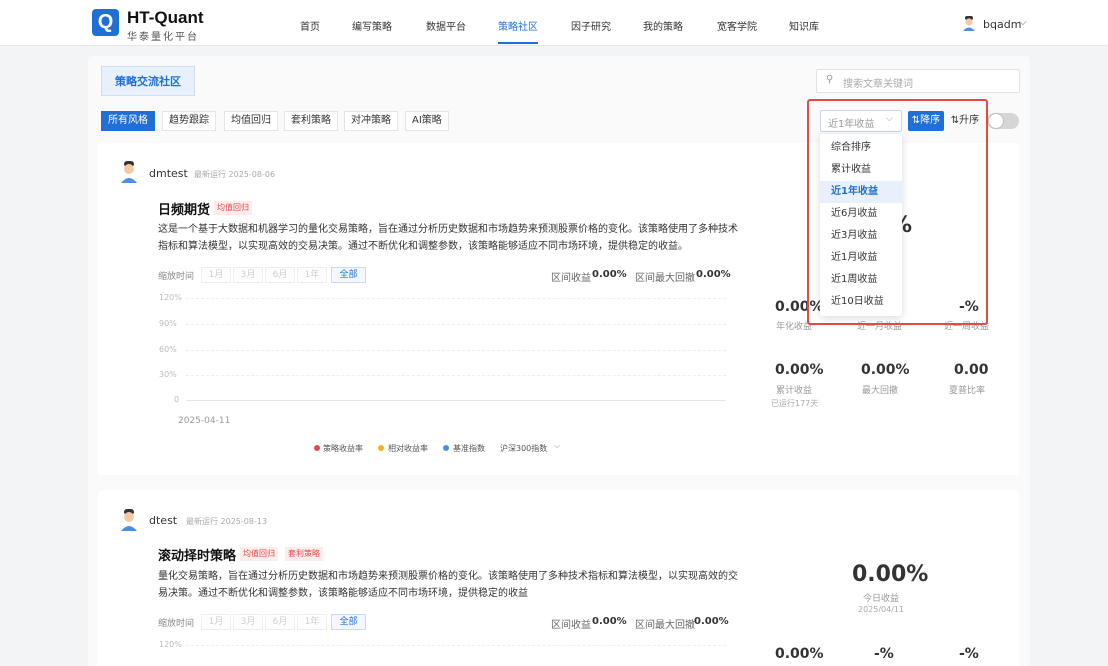  Describe the element at coordinates (880, 391) in the screenshot. I see `max-drawdown-label: 最大回撤` at that location.